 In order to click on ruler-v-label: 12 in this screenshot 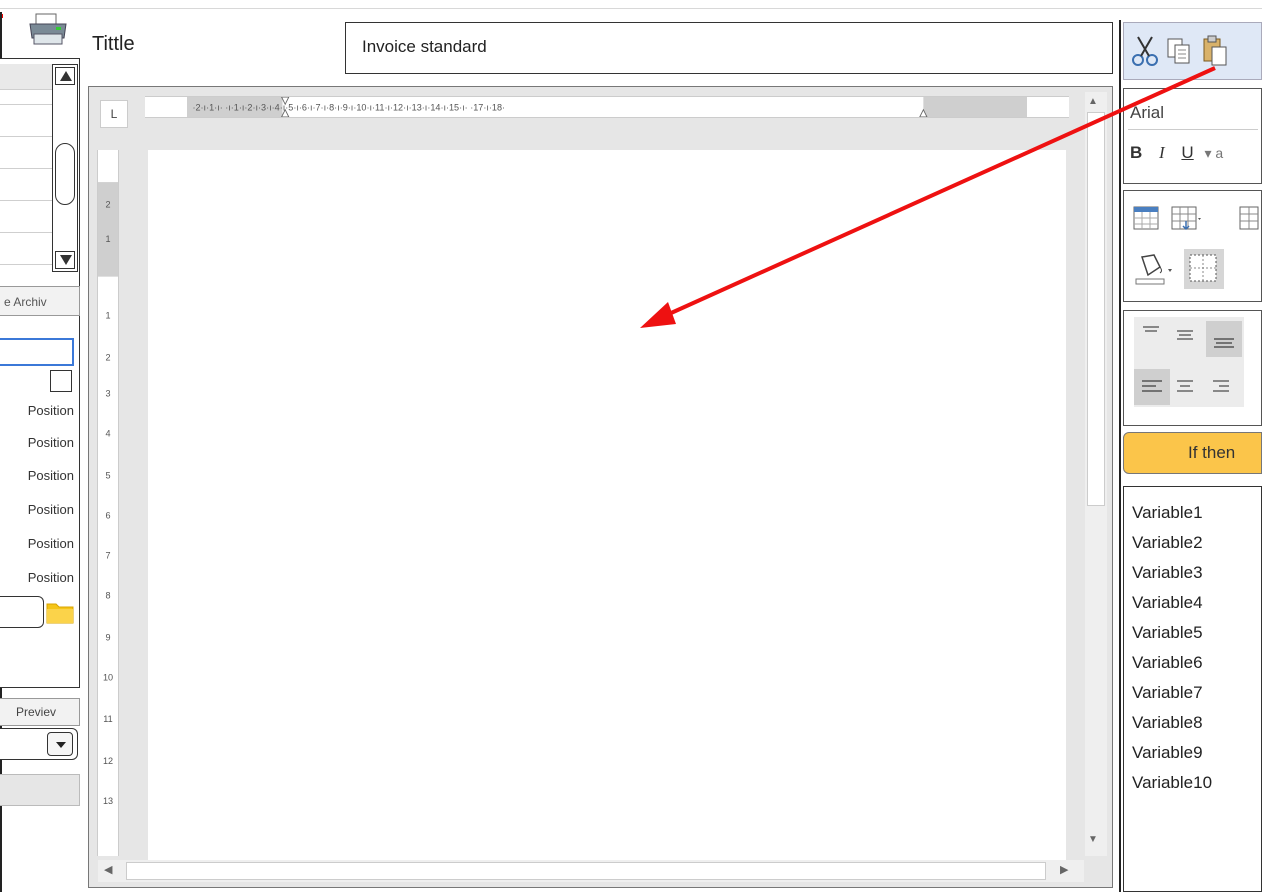, I will do `click(108, 761)`.